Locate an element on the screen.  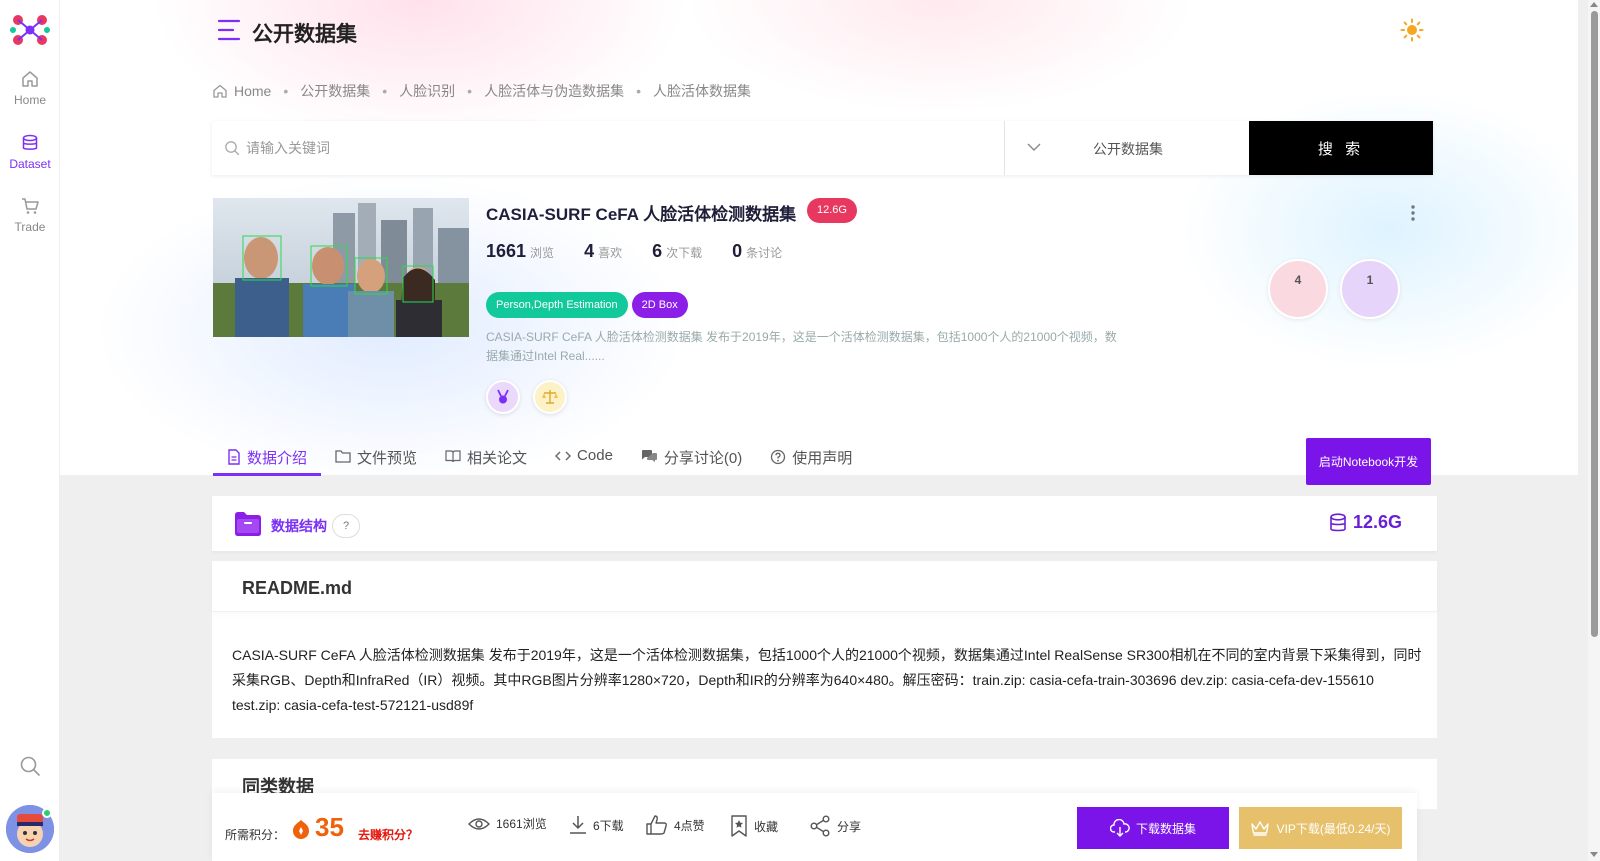
chat-icon is located at coordinates (649, 456).